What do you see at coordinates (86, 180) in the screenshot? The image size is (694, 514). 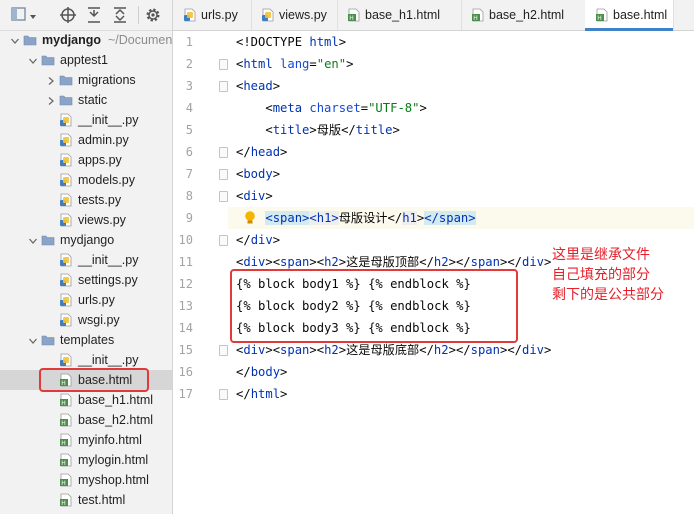 I see `tree-file: models.py` at bounding box center [86, 180].